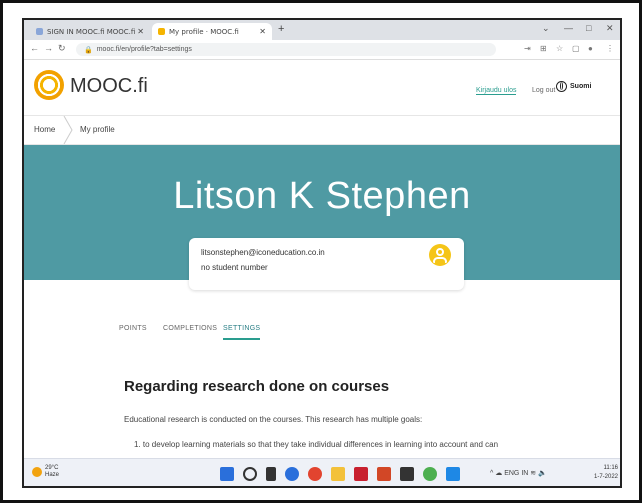  Describe the element at coordinates (453, 474) in the screenshot. I see `mail-icon` at that location.